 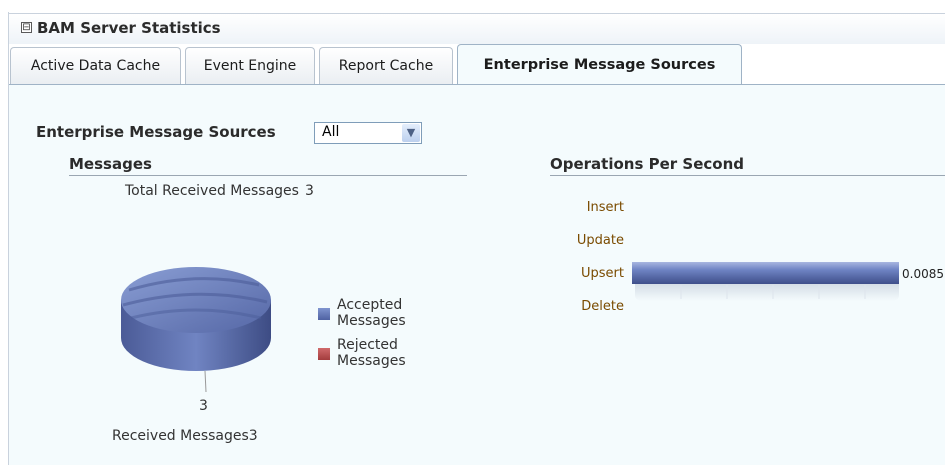 What do you see at coordinates (212, 191) in the screenshot?
I see `total-label: Total Received Messages` at bounding box center [212, 191].